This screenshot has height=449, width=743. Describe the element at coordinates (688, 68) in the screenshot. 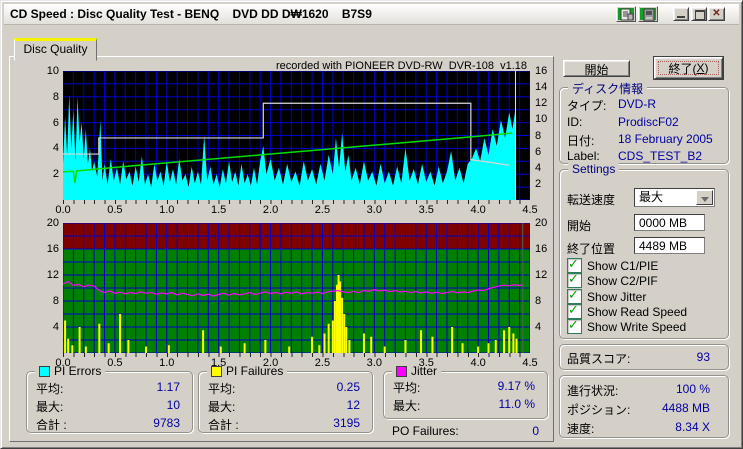

I see `exit-button: 終了(X)` at that location.